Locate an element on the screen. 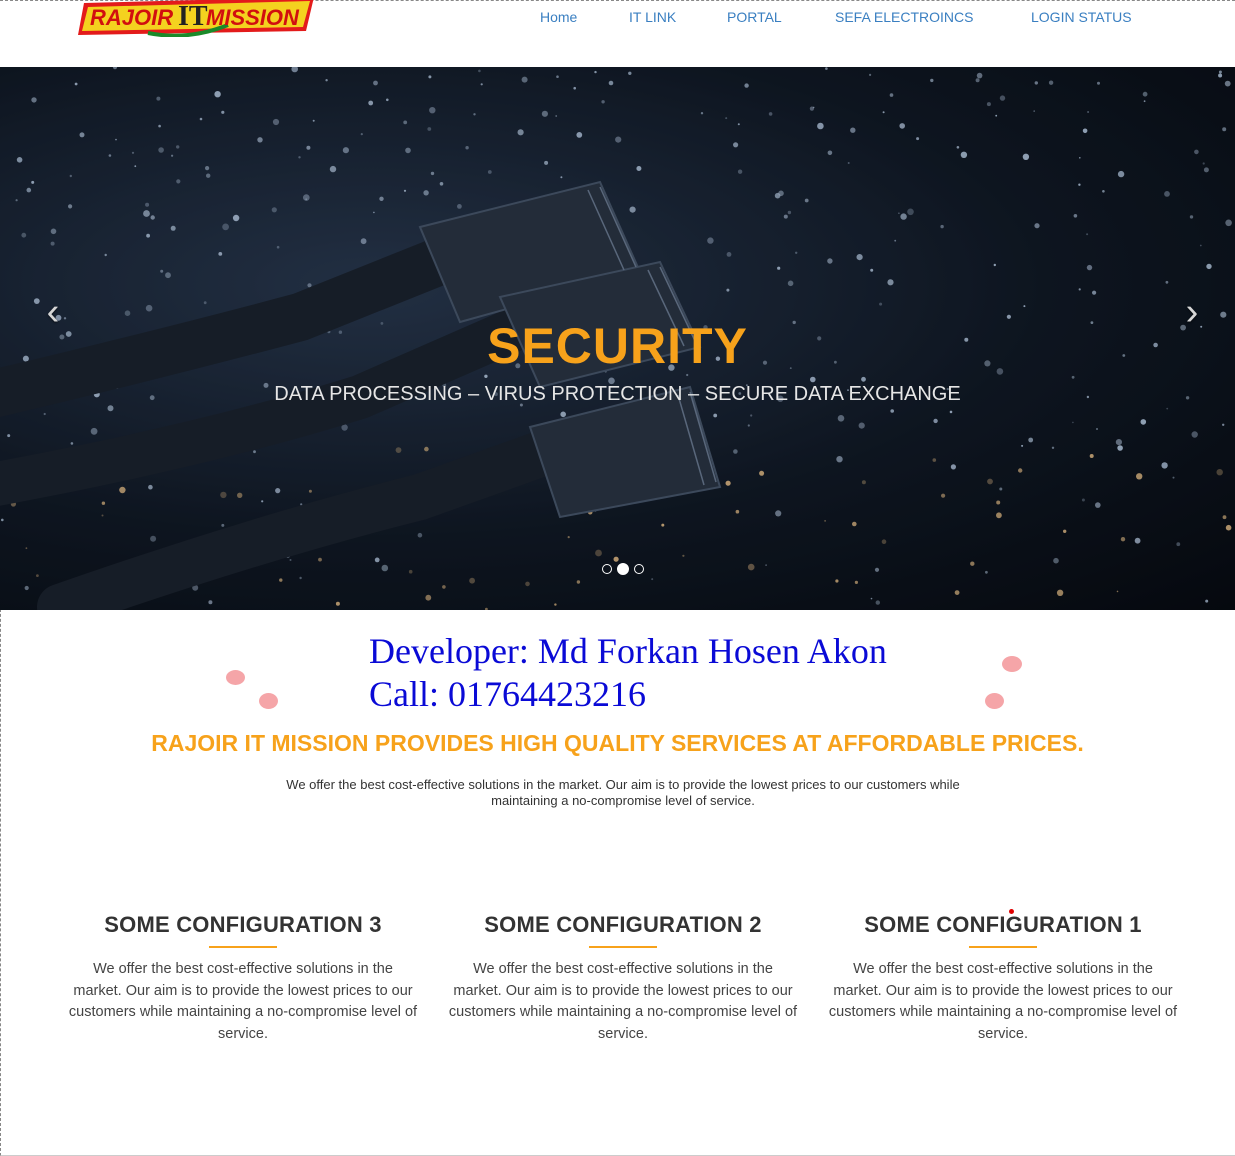 Image resolution: width=1235 pixels, height=1156 pixels. config-title: SOME CONFIGURATION 3 is located at coordinates (243, 924).